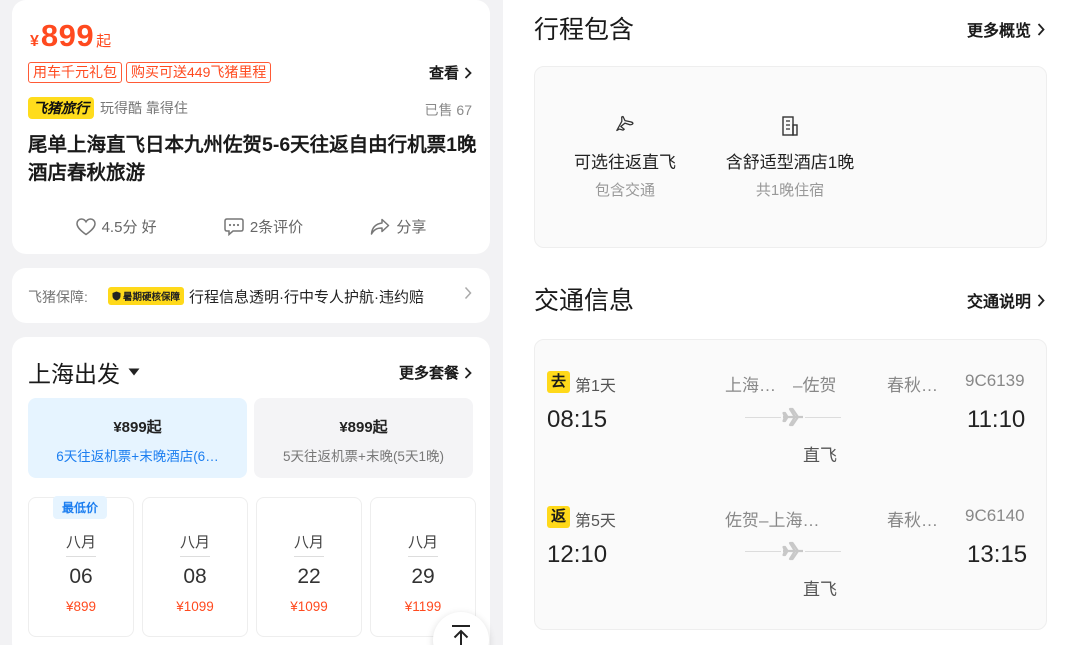 This screenshot has height=645, width=1080. Describe the element at coordinates (80, 507) in the screenshot. I see `lowest-price-badge: 最低价` at that location.